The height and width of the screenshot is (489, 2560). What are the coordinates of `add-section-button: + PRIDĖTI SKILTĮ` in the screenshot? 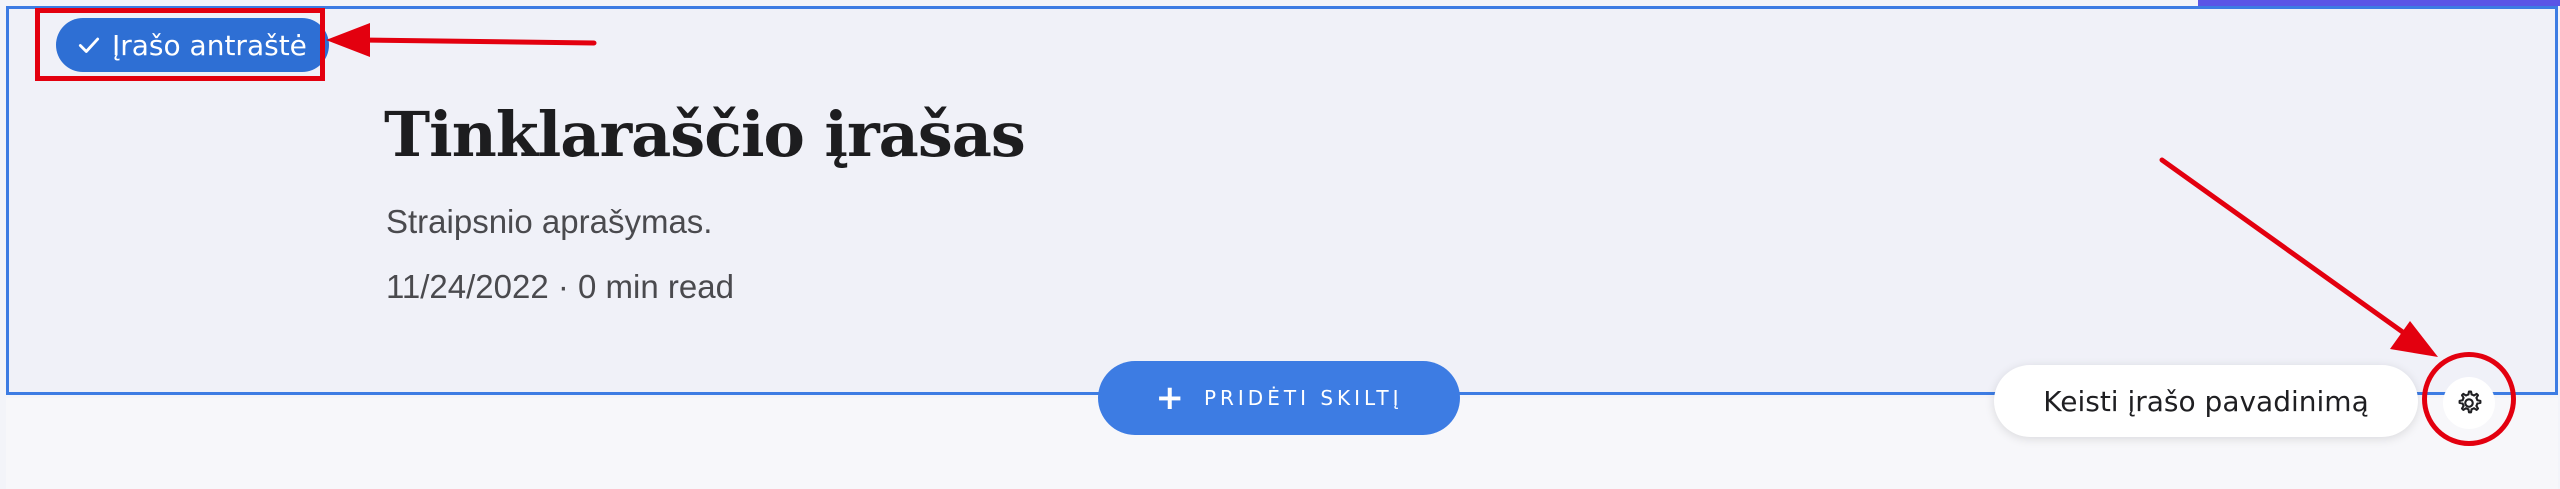 It's located at (1279, 398).